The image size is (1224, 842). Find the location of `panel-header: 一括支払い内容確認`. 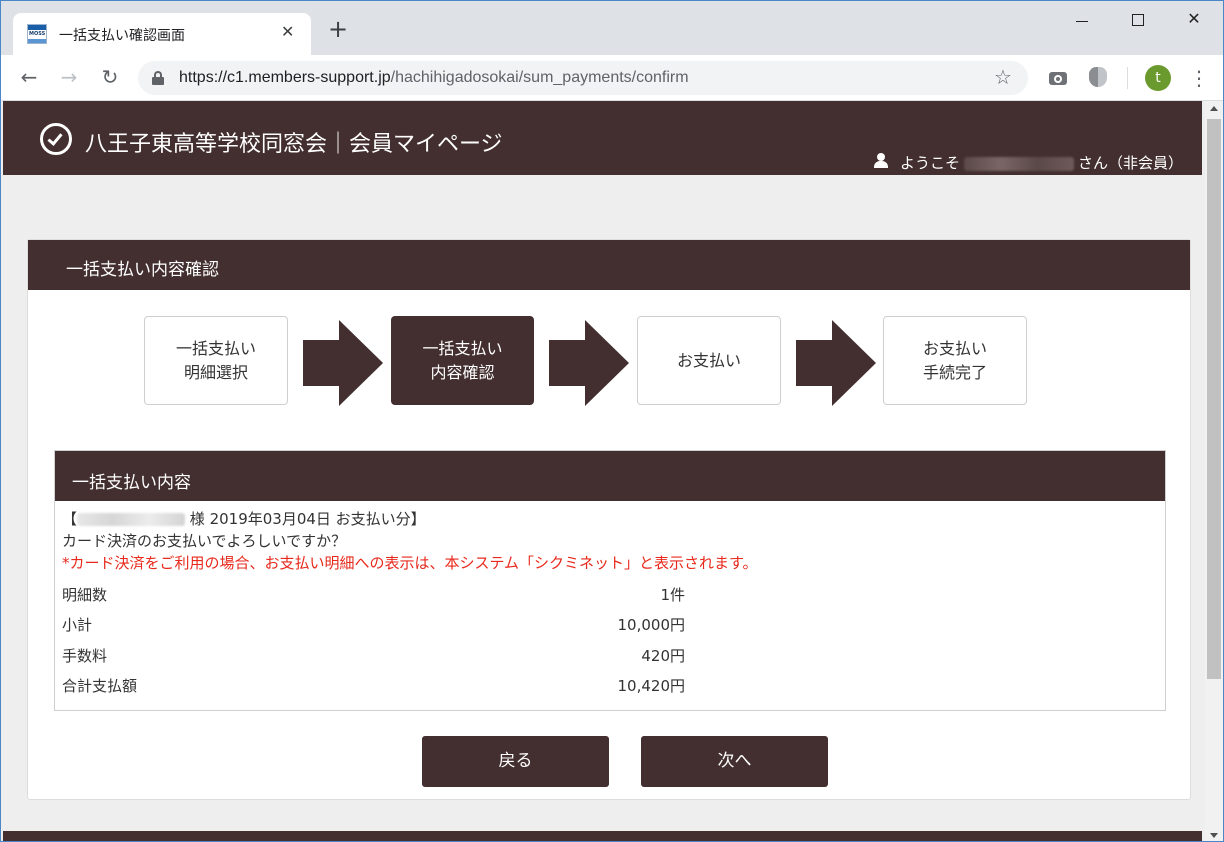

panel-header: 一括支払い内容確認 is located at coordinates (609, 265).